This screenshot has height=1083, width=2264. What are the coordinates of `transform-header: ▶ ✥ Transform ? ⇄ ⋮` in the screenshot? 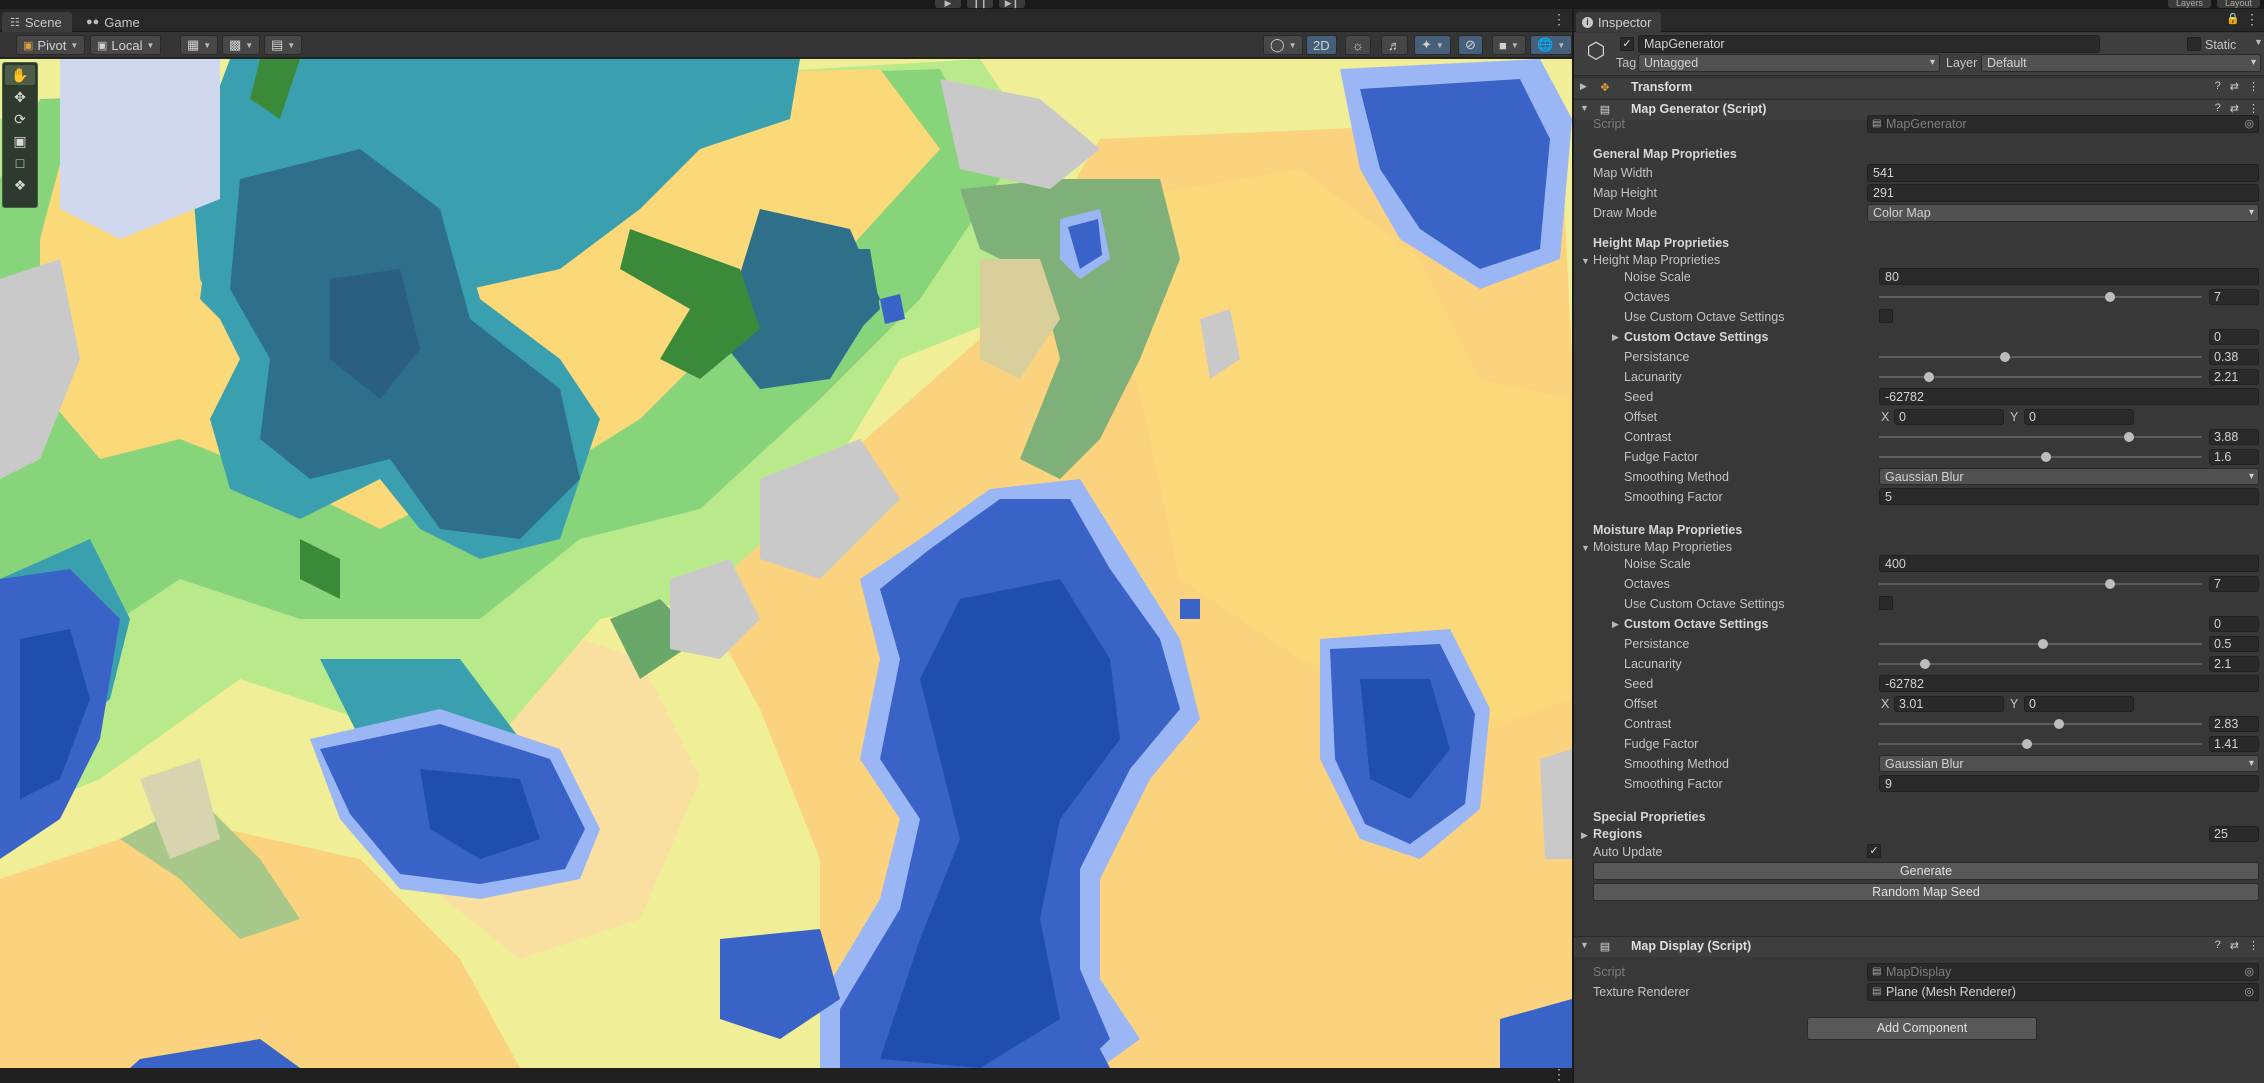 It's located at (1919, 87).